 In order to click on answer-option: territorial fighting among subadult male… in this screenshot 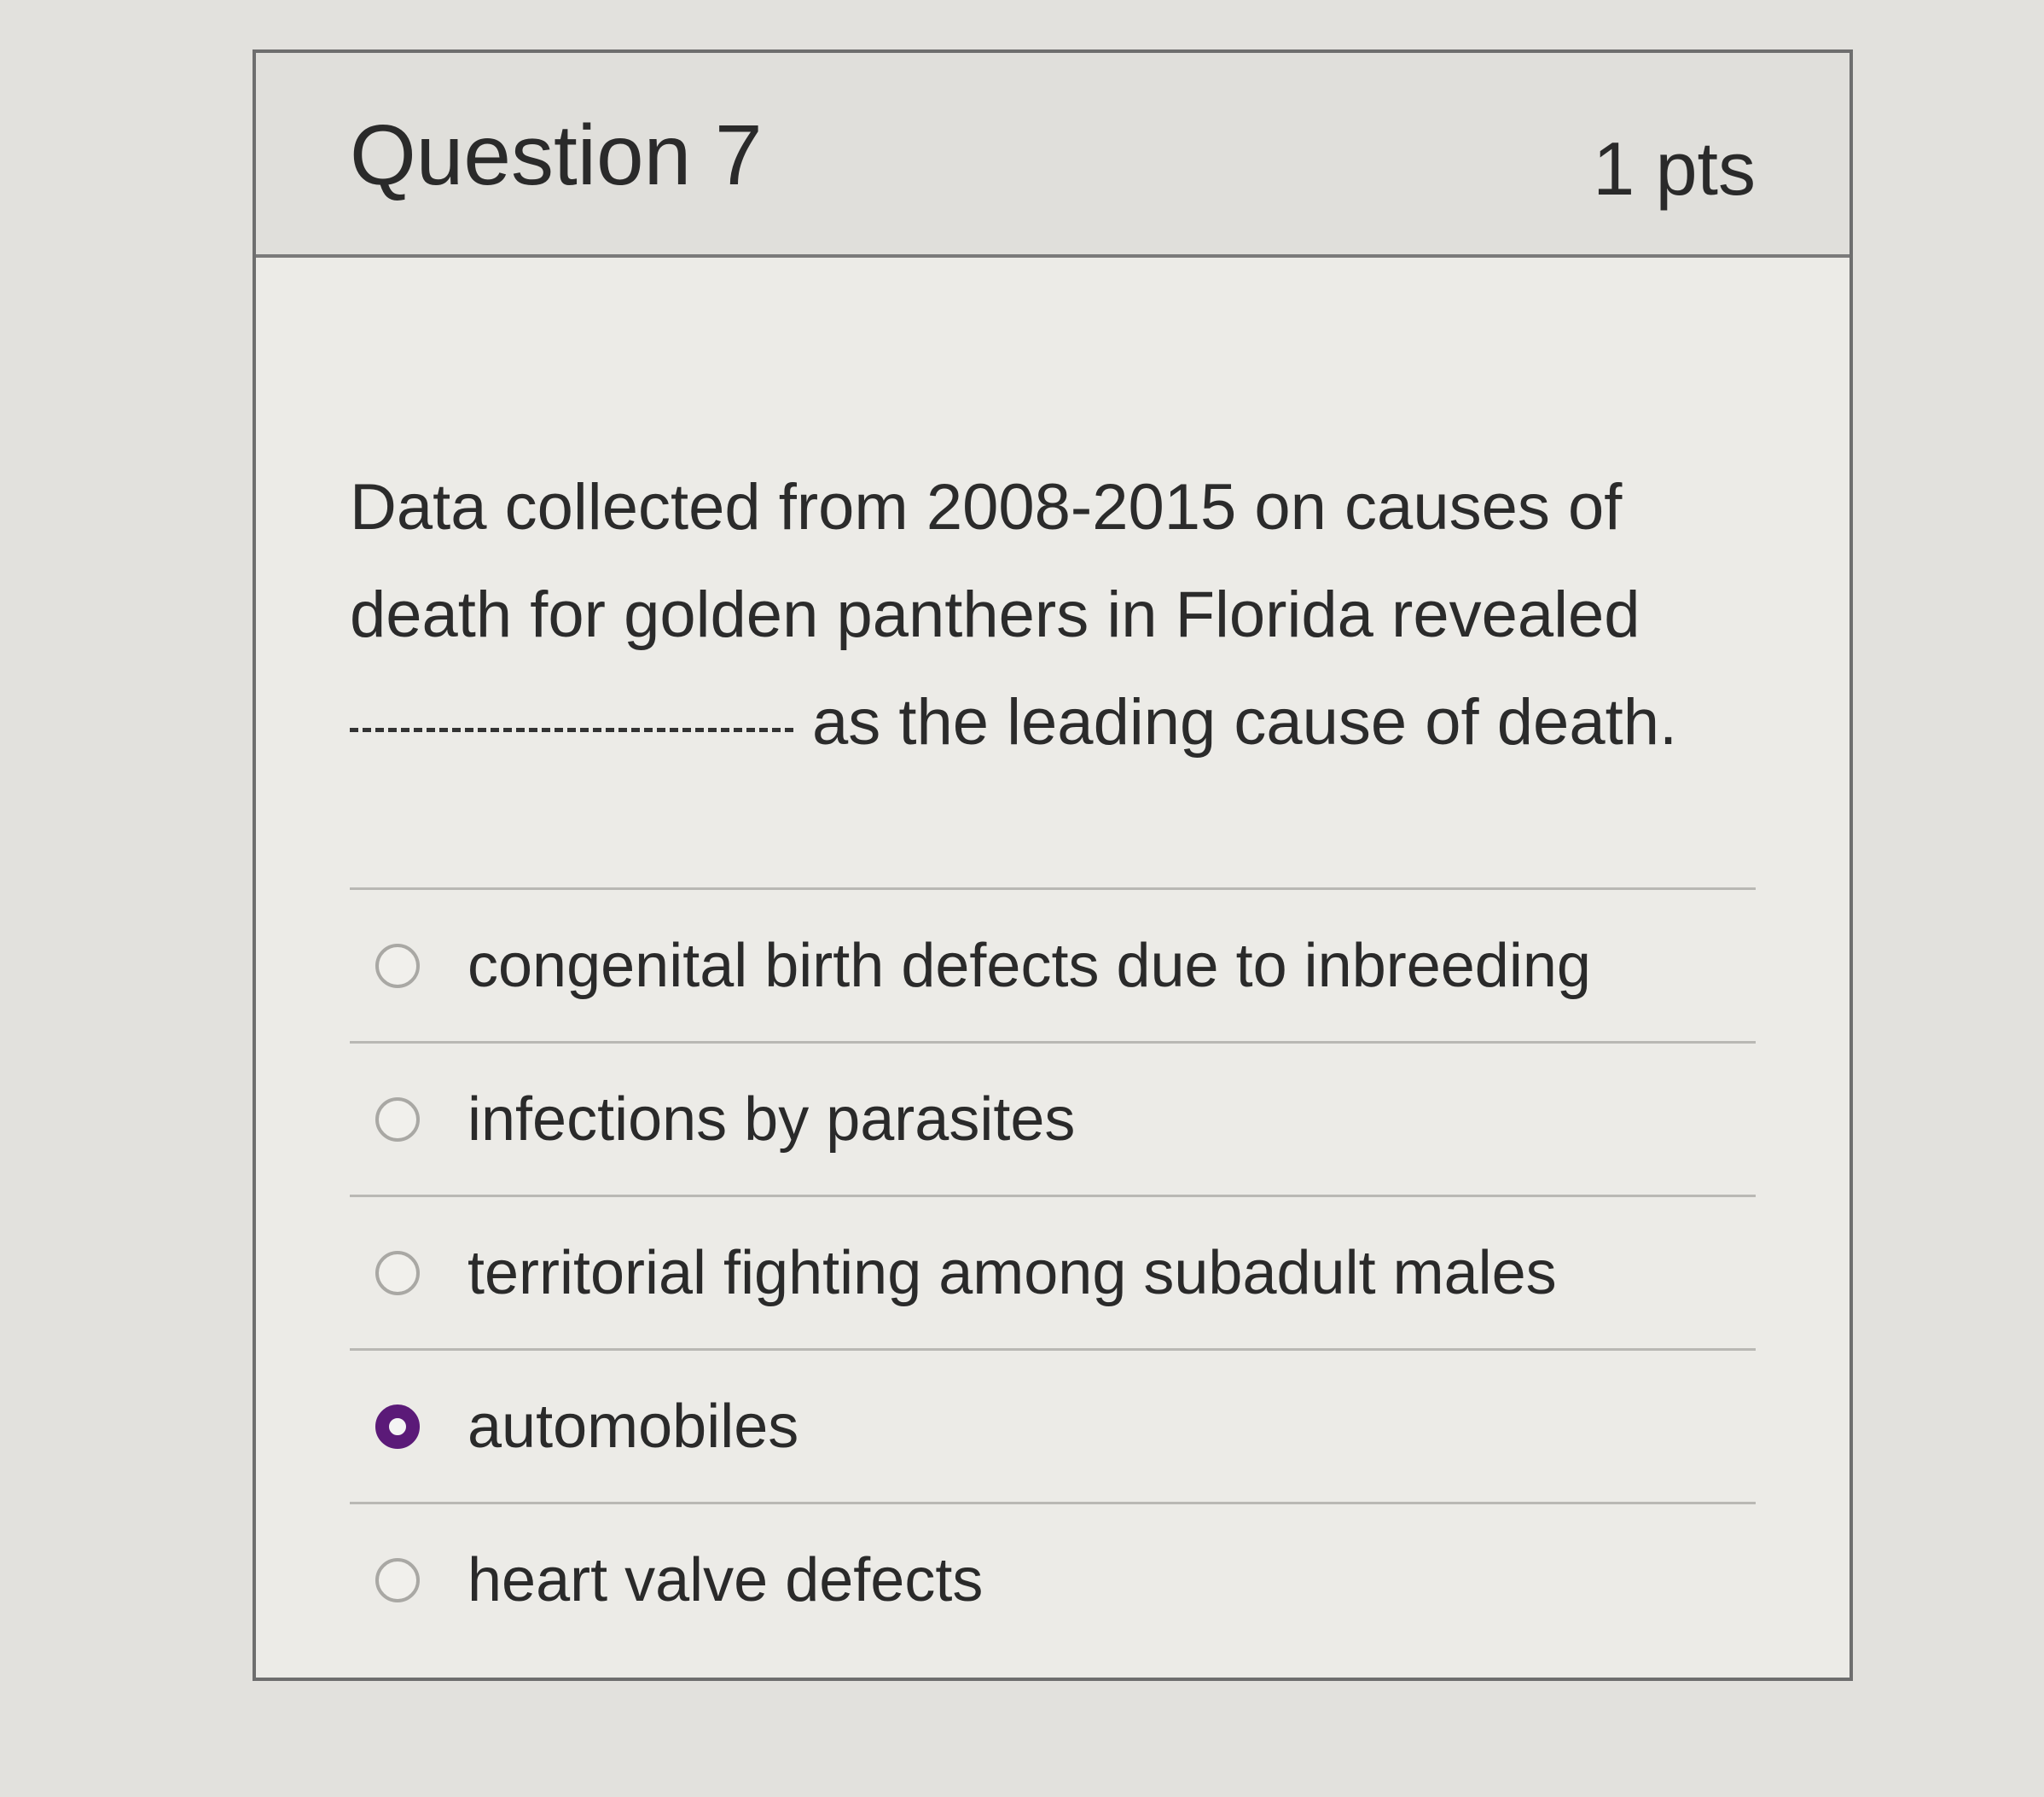, I will do `click(1053, 1271)`.